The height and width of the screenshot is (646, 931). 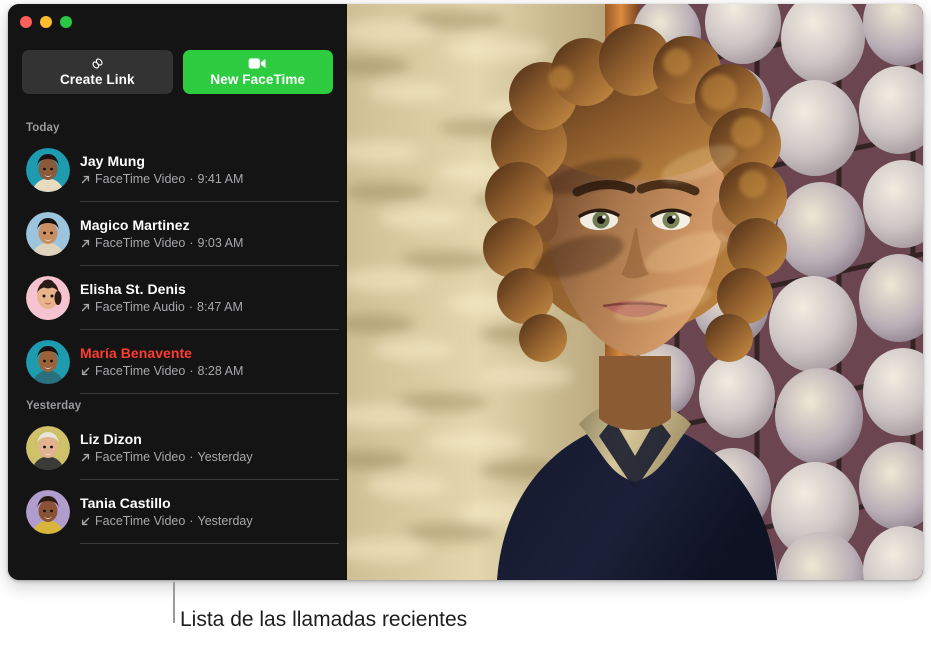 What do you see at coordinates (161, 298) in the screenshot?
I see `call-text: Elisha St. Denis FaceTime Audio · 8:47 AM` at bounding box center [161, 298].